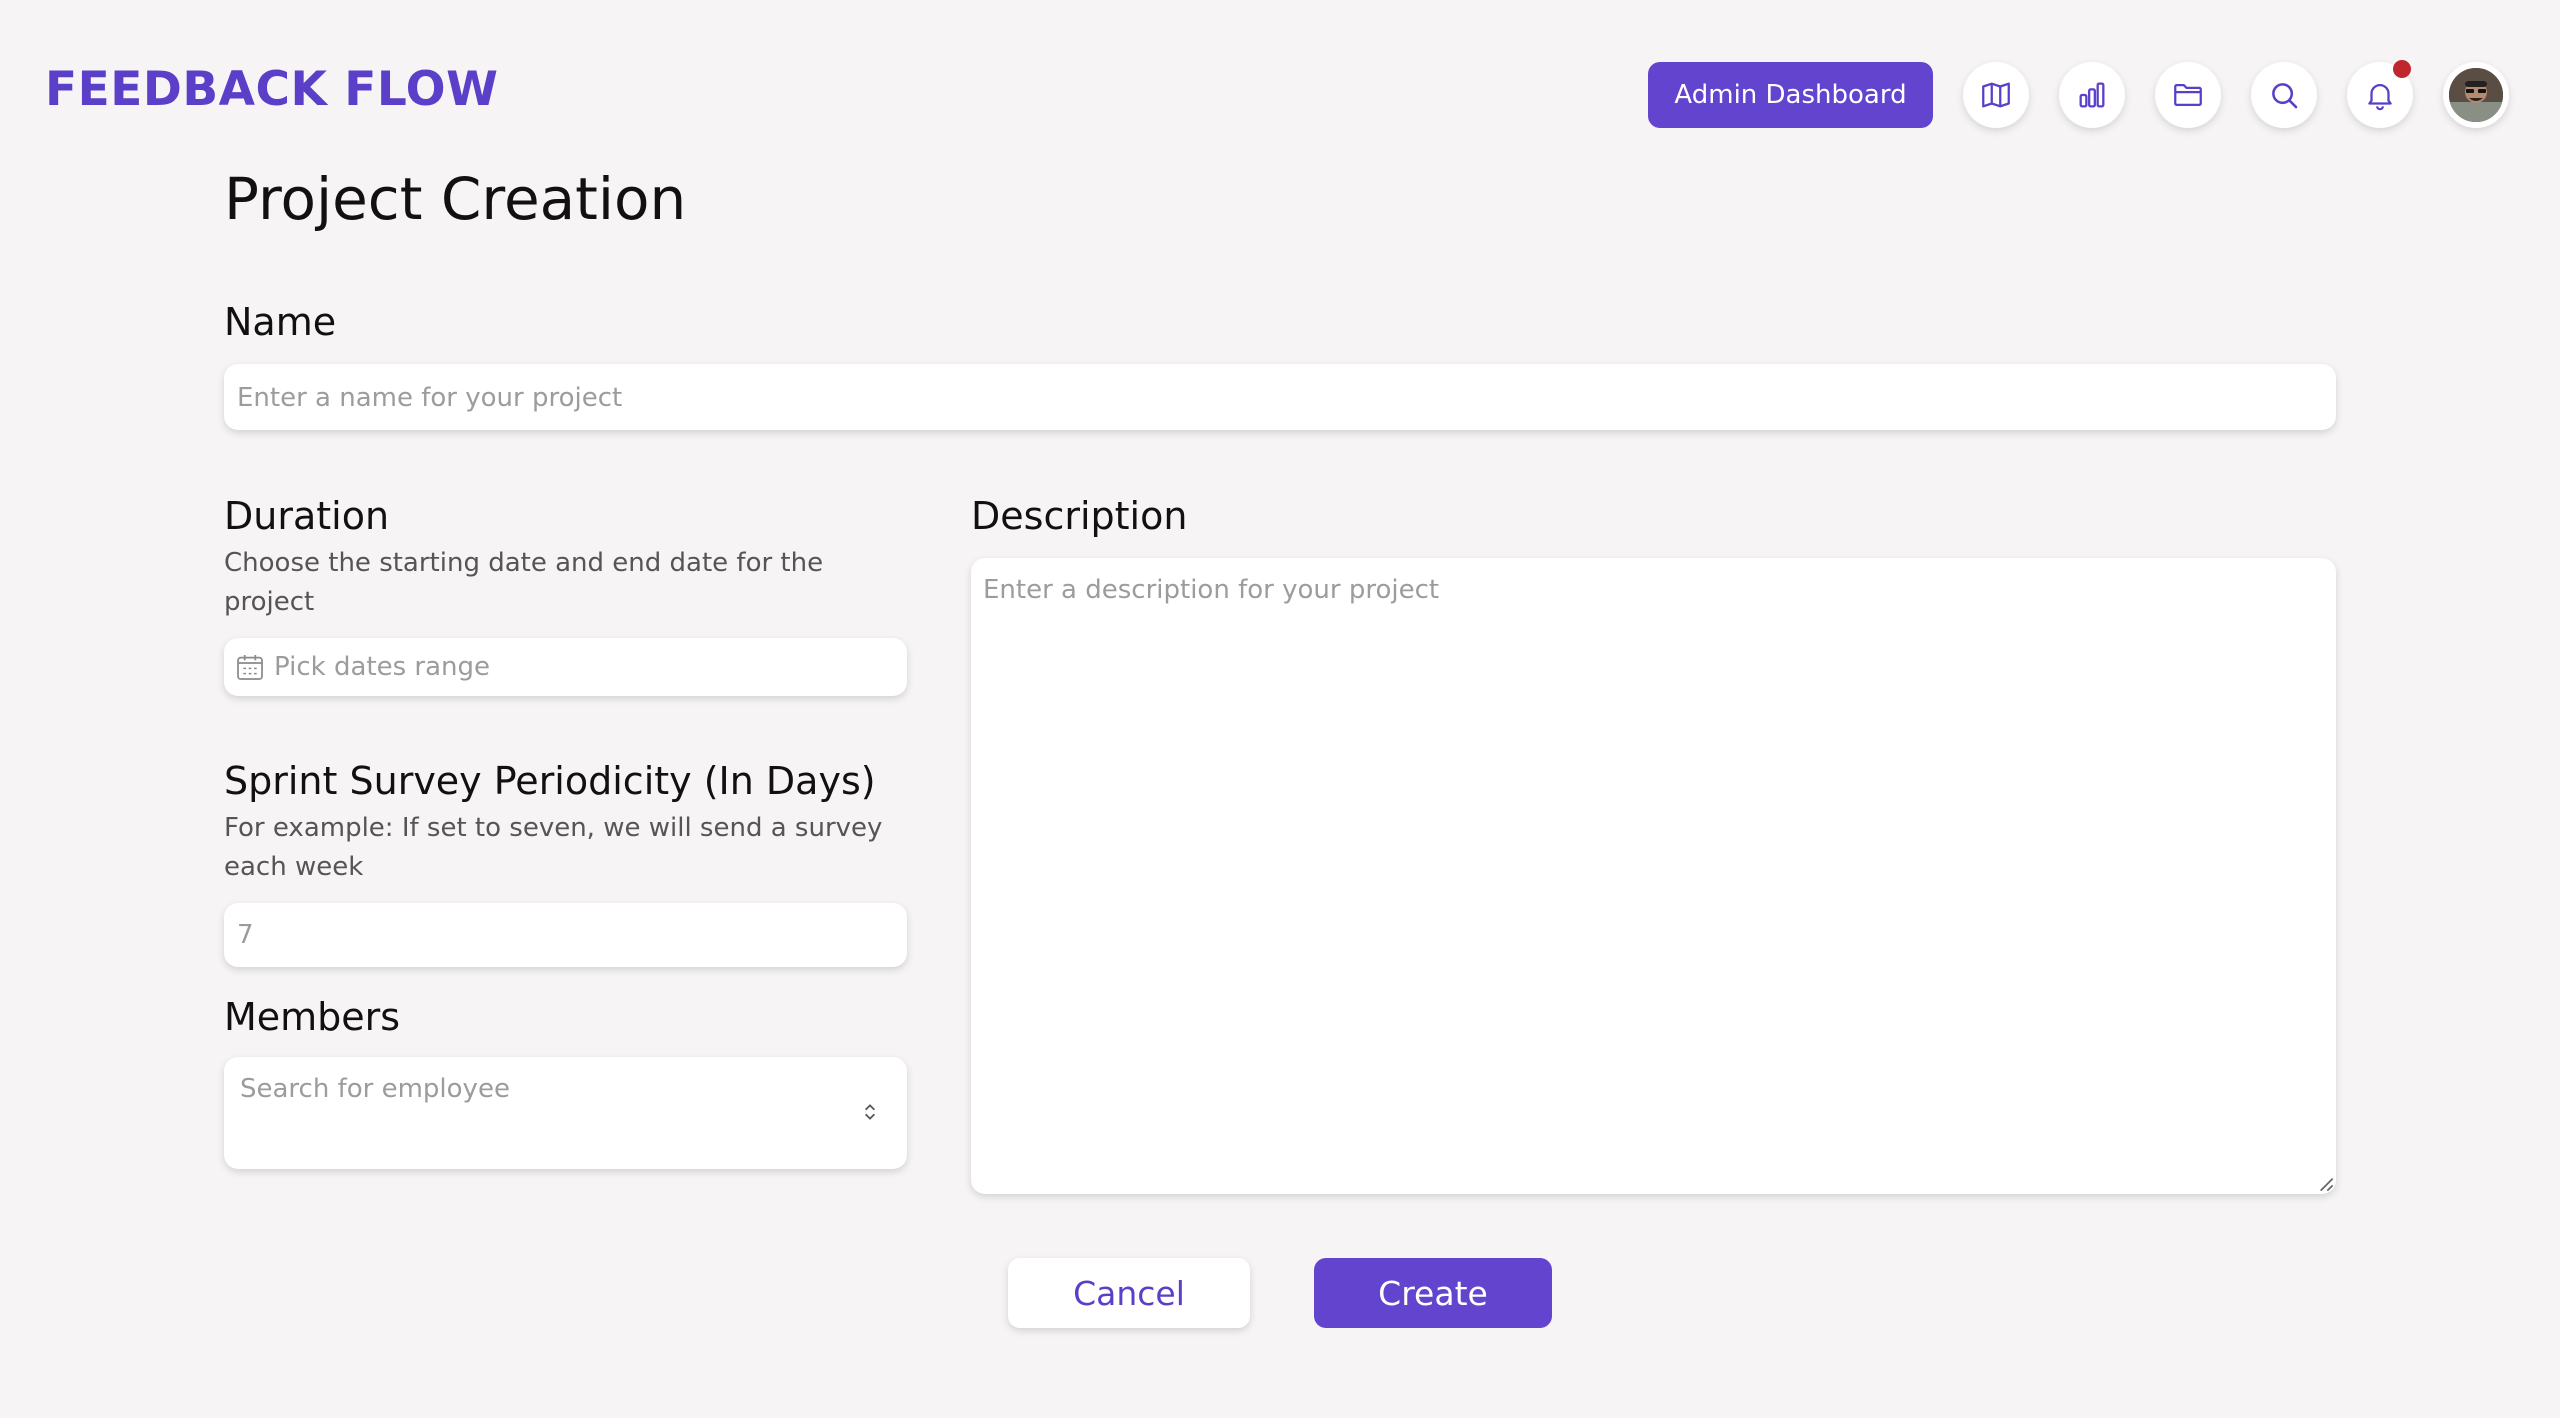 Image resolution: width=2560 pixels, height=1418 pixels. I want to click on chevron-updown-icon, so click(870, 1112).